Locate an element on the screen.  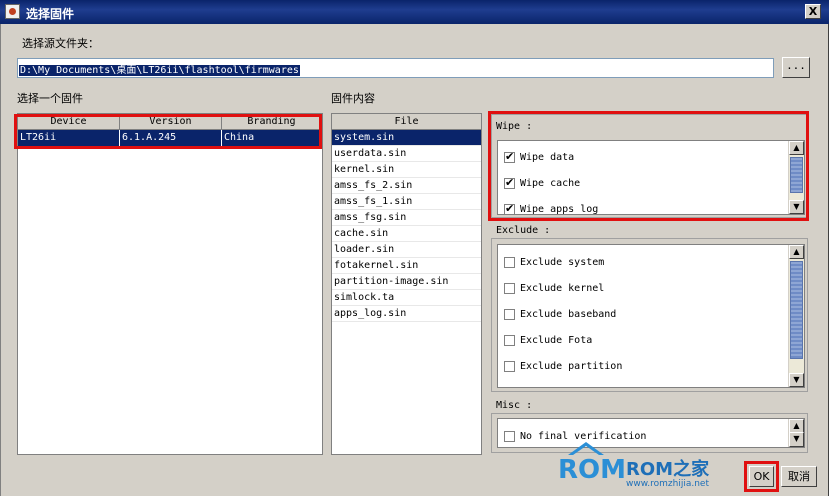
watermark-logo: ROM is located at coordinates (592, 470).